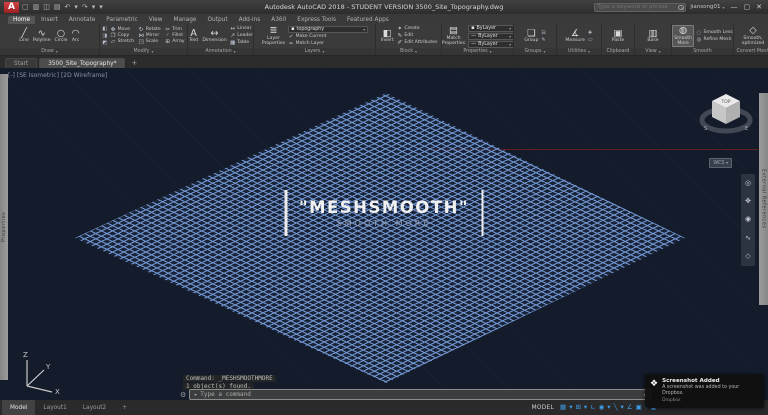  I want to click on ribbon-tab: Home, so click(22, 20).